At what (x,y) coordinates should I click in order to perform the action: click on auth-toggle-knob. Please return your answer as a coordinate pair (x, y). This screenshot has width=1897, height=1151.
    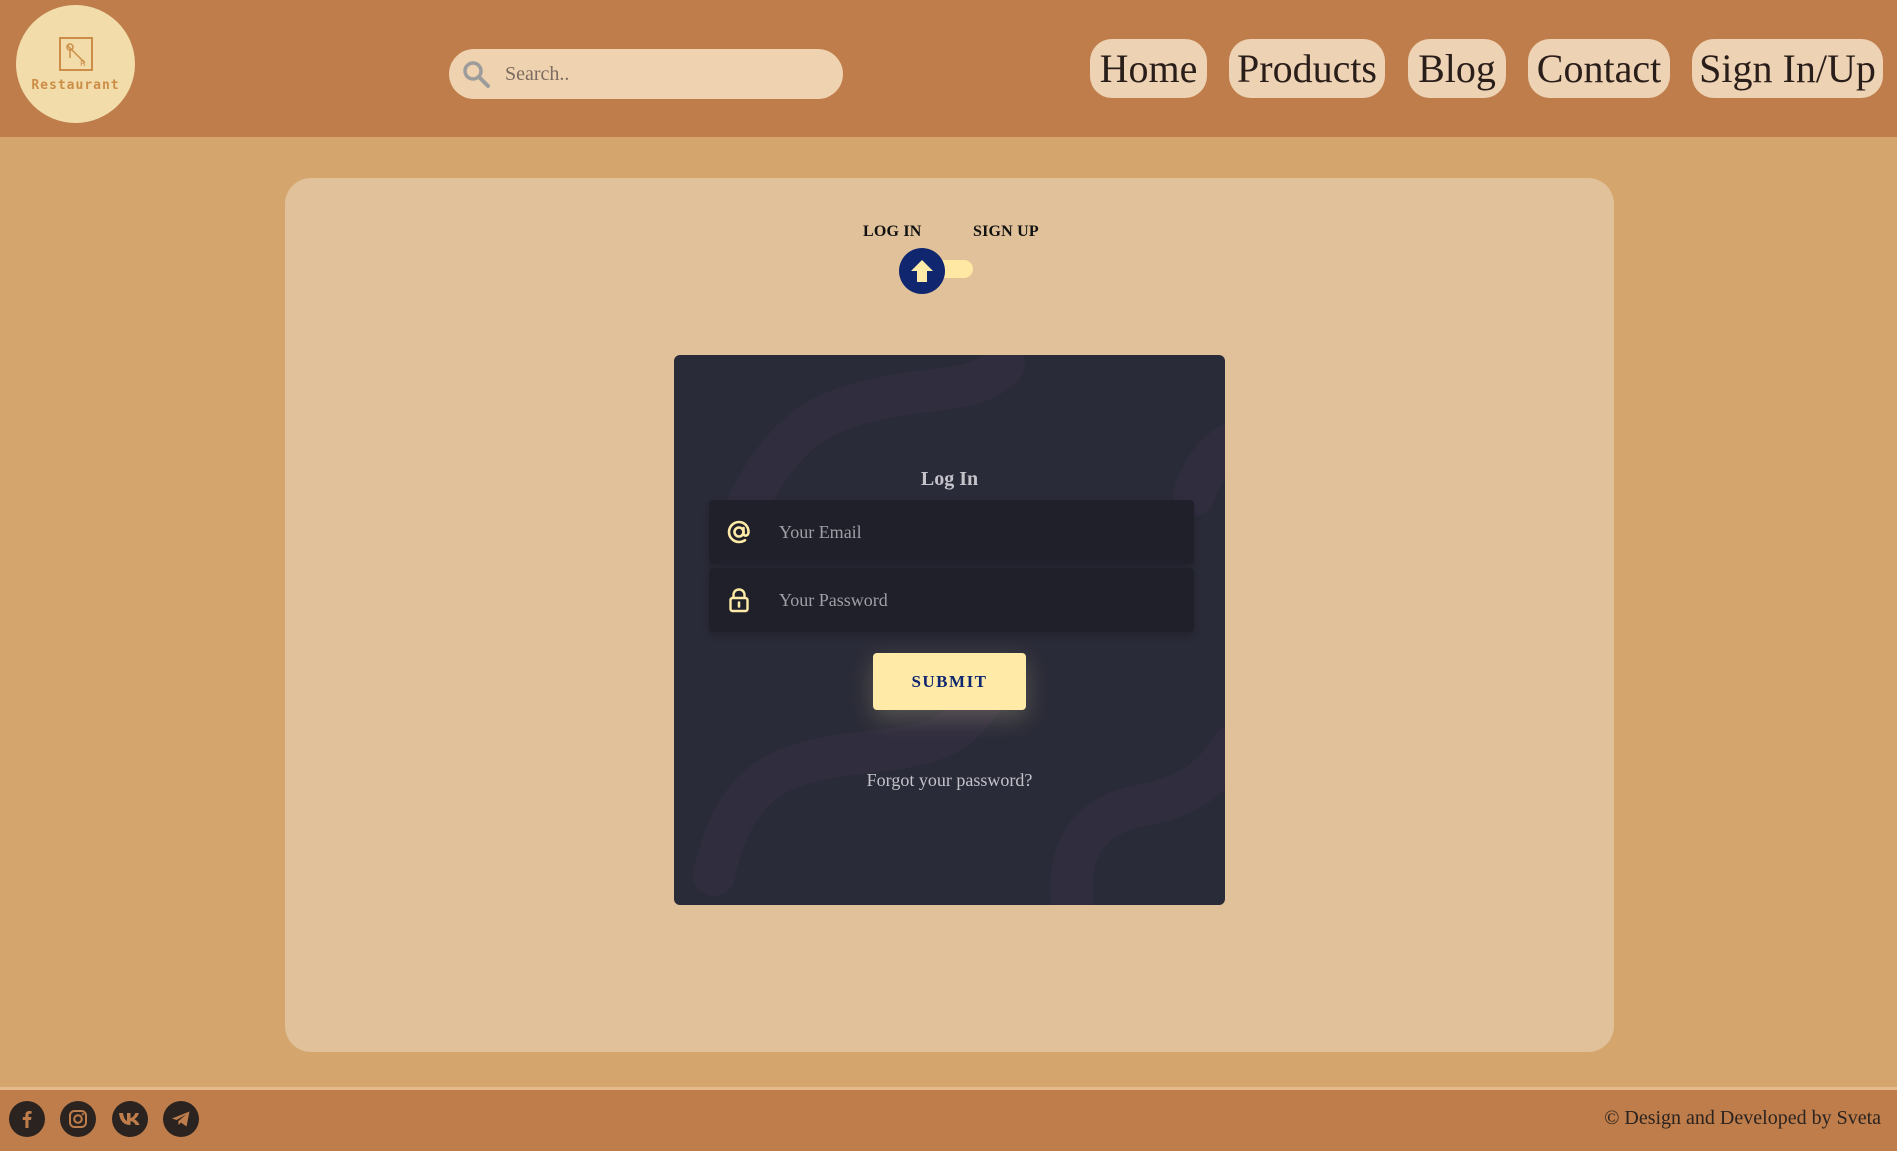
    Looking at the image, I should click on (922, 271).